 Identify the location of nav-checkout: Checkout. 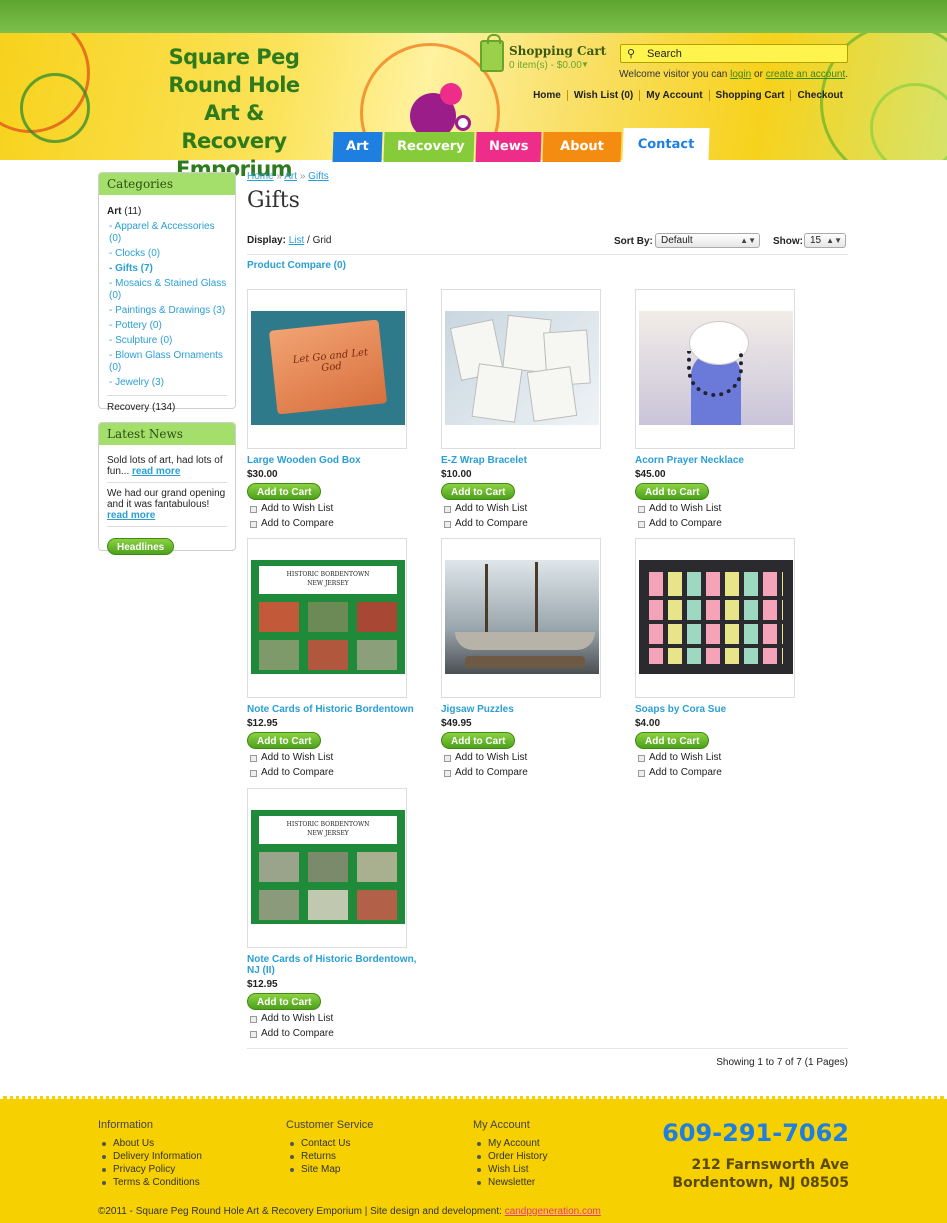
(819, 95).